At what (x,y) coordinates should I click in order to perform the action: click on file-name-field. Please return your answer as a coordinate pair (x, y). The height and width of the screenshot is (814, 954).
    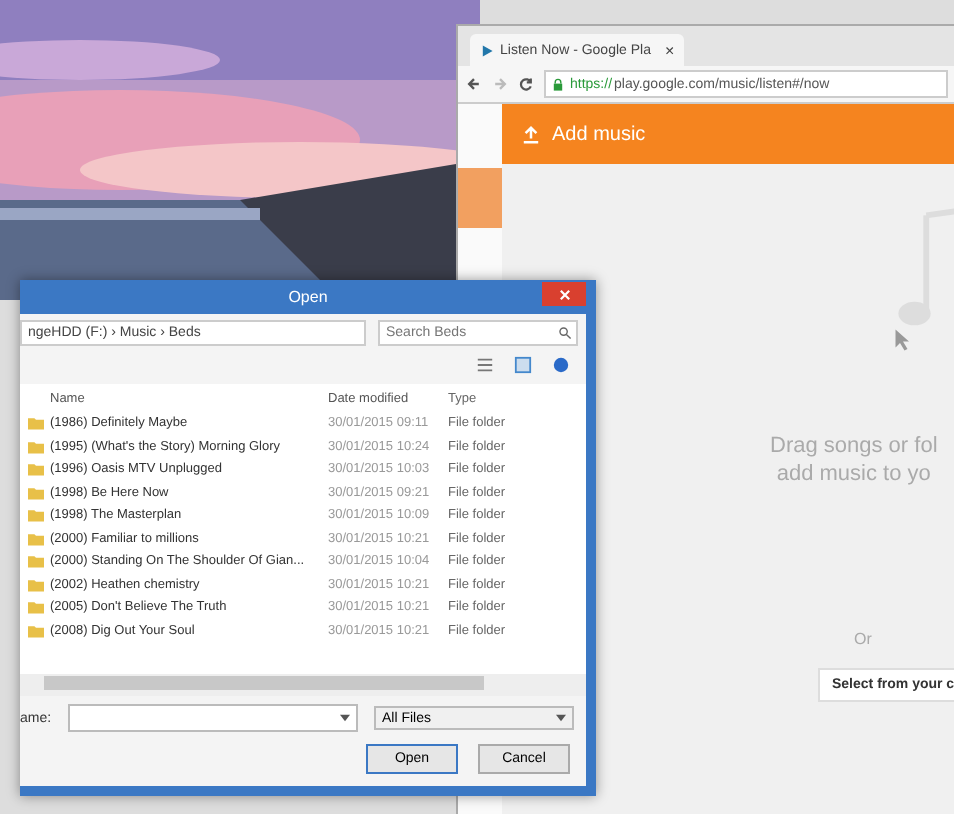
    Looking at the image, I should click on (212, 718).